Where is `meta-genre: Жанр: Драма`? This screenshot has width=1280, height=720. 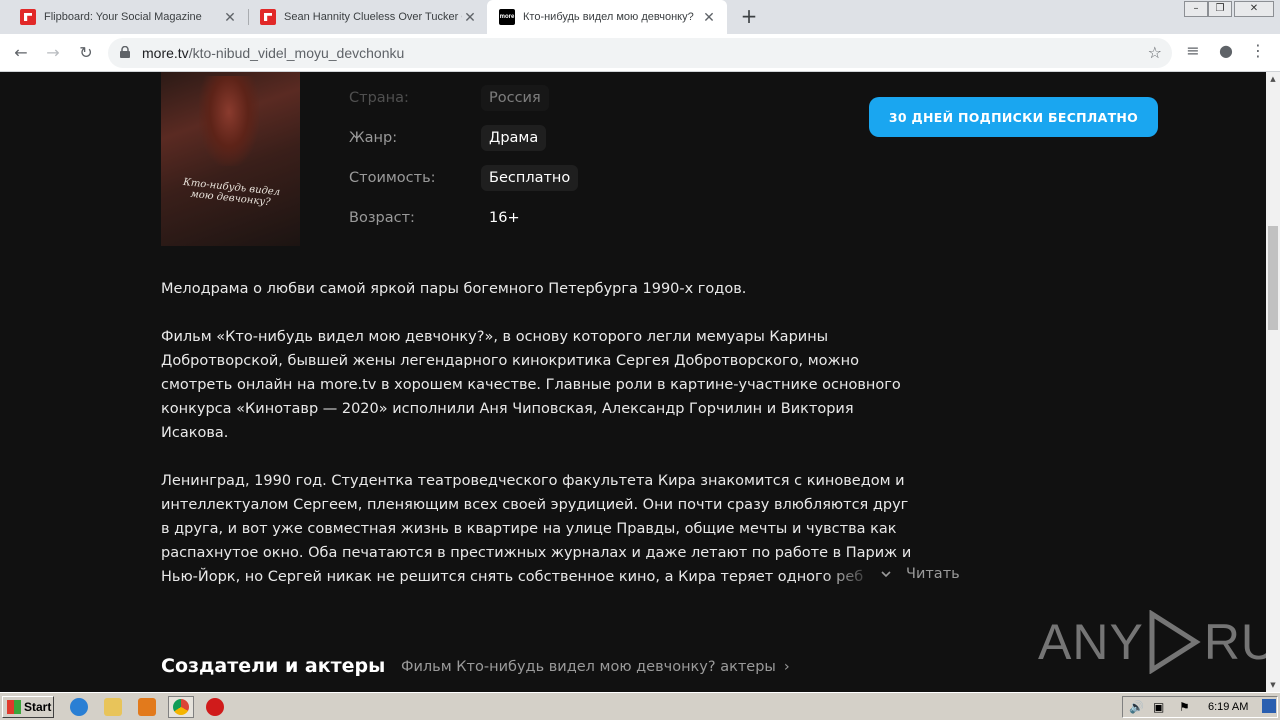 meta-genre: Жанр: Драма is located at coordinates (448, 138).